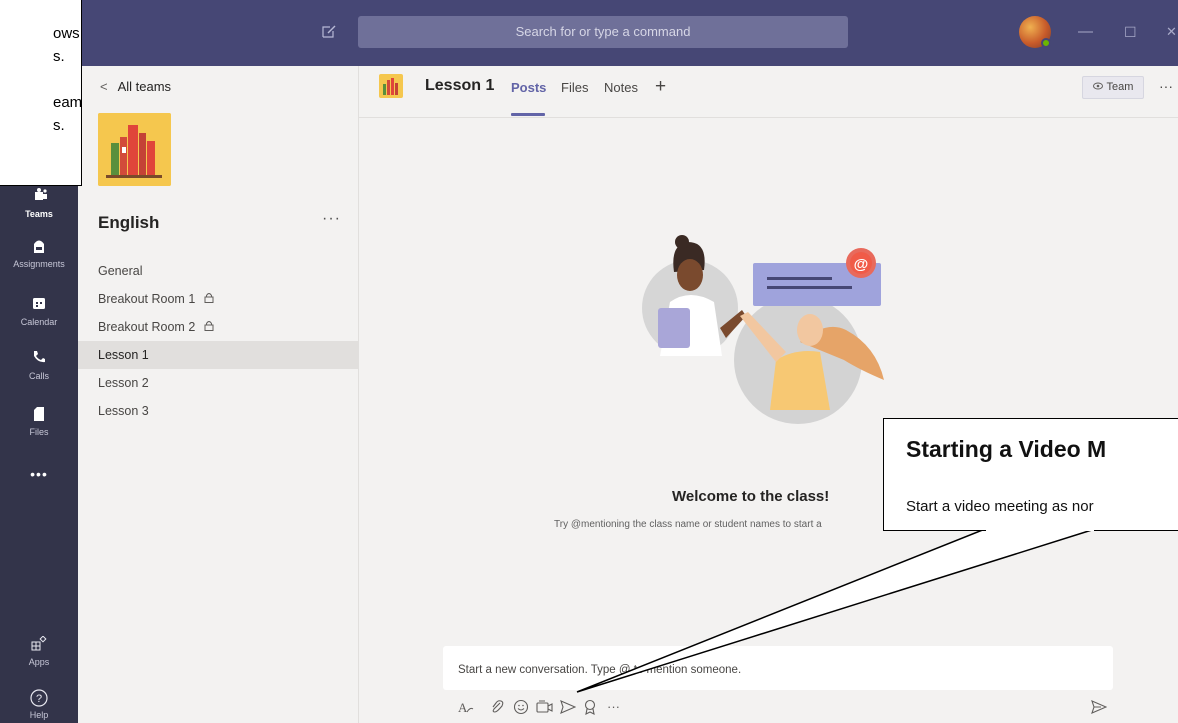  What do you see at coordinates (1040, 528) in the screenshot?
I see `annotation-pointer-join` at bounding box center [1040, 528].